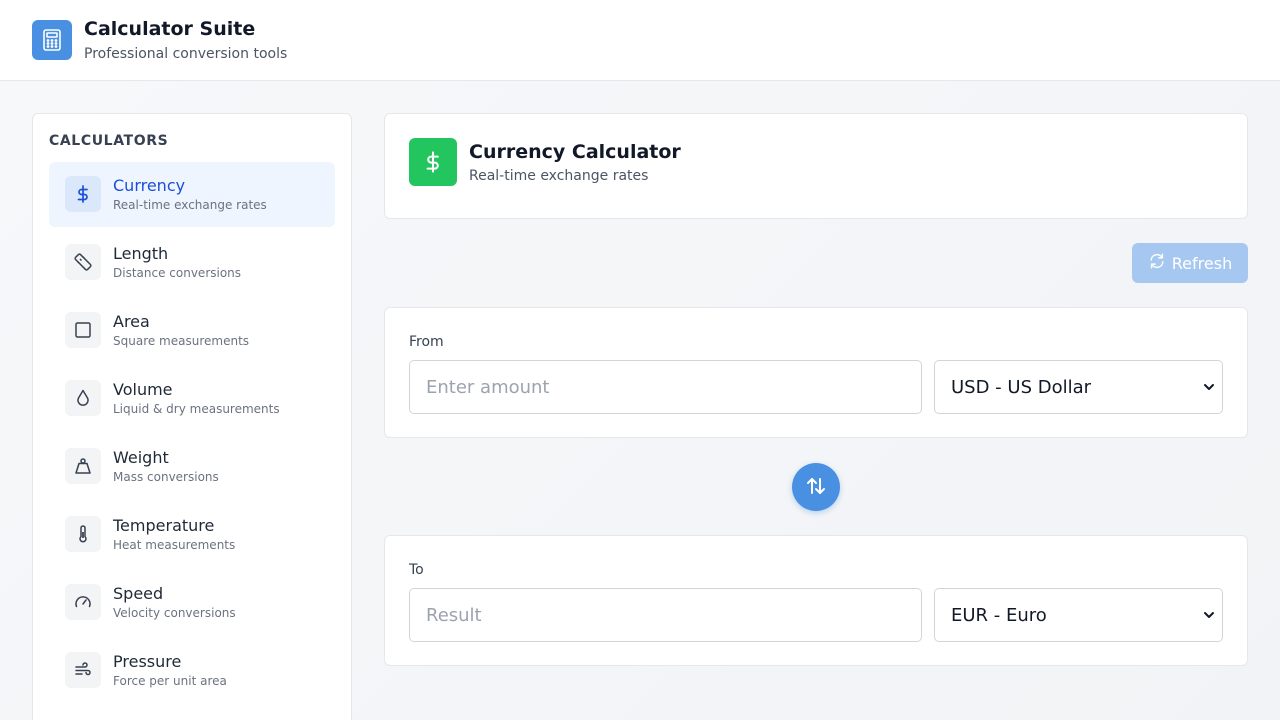  What do you see at coordinates (186, 54) in the screenshot?
I see `app-subtitle: Professional conversion tools` at bounding box center [186, 54].